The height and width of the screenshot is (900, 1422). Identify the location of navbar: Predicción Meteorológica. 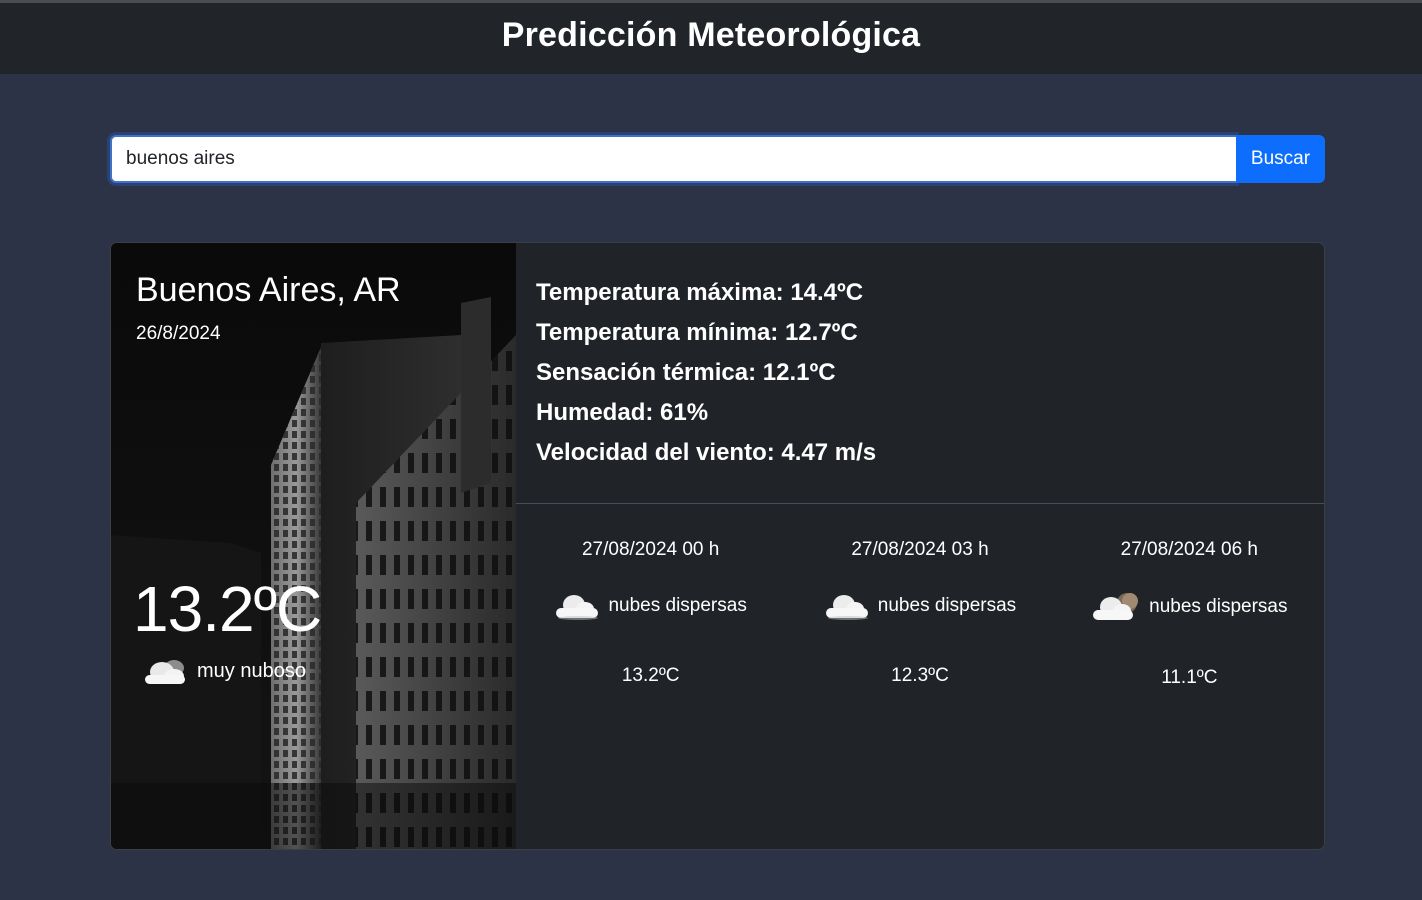
(711, 38).